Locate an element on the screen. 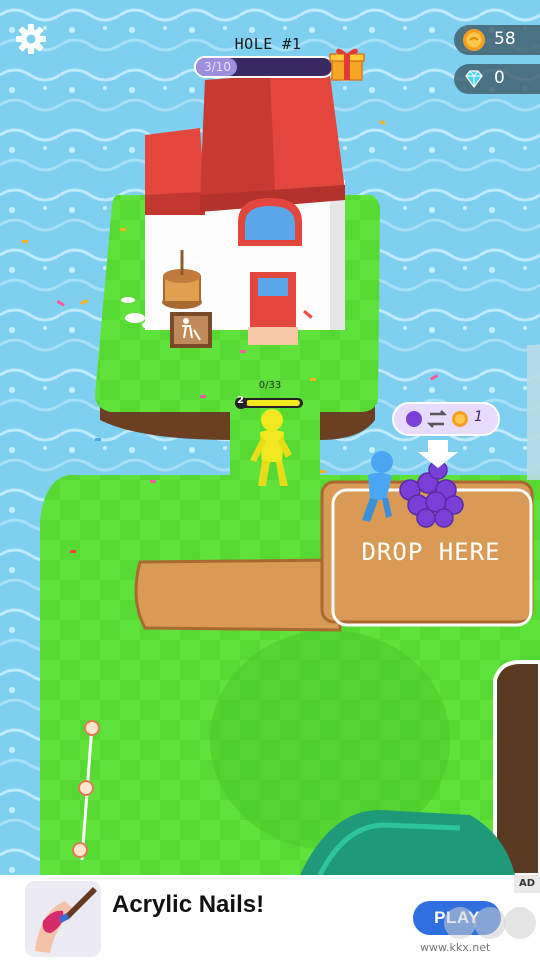  ad-title: Acrylic Nails! is located at coordinates (188, 904).